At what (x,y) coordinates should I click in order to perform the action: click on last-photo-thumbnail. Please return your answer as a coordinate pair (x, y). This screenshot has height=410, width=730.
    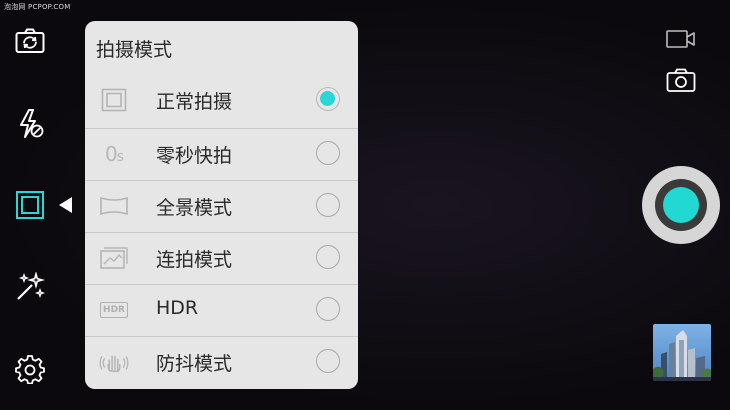
    Looking at the image, I should click on (682, 352).